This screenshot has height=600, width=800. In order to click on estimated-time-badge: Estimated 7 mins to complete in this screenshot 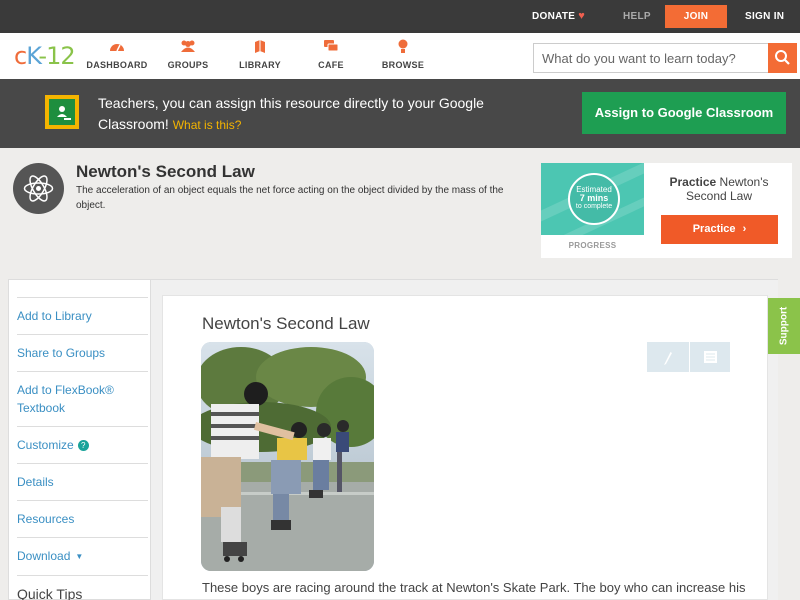, I will do `click(594, 199)`.